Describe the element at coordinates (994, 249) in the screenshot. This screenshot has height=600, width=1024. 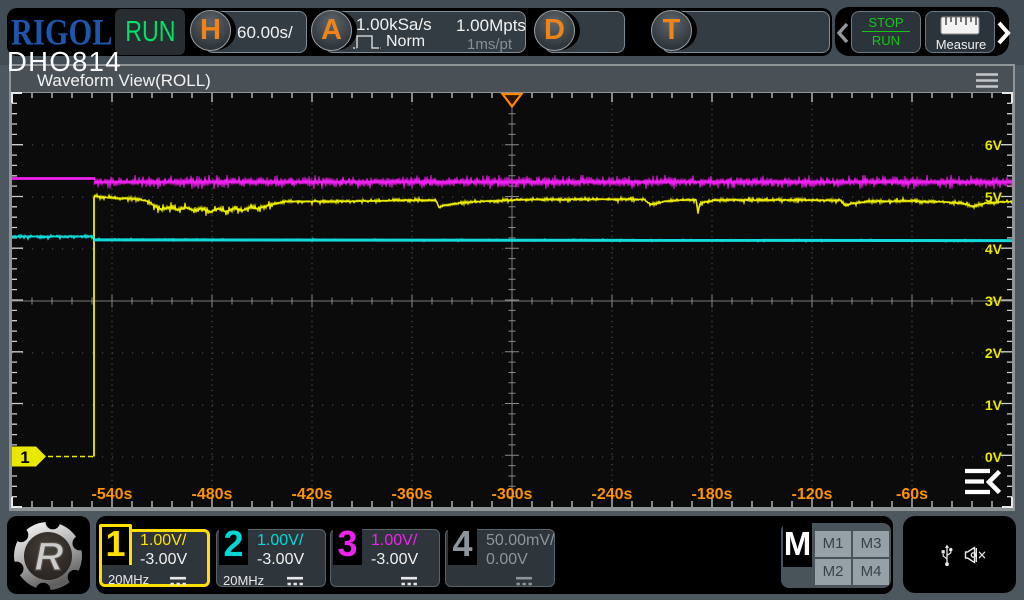
I see `svg-text: 4V` at that location.